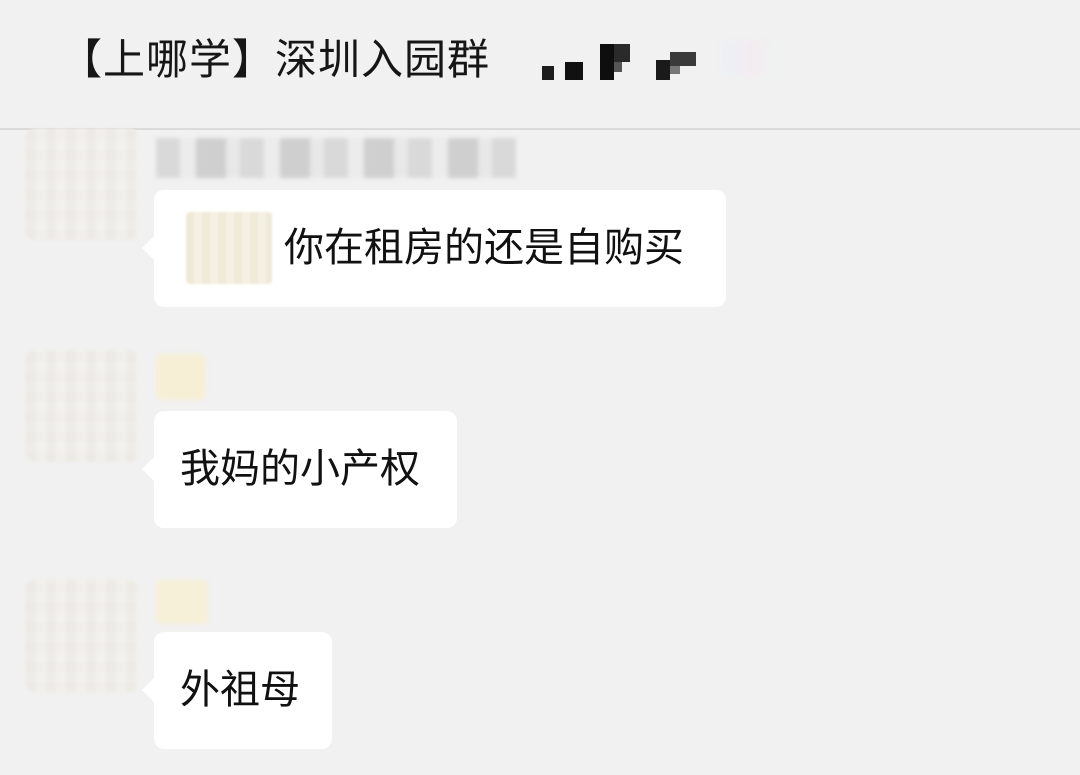 This screenshot has height=775, width=1080. What do you see at coordinates (229, 248) in the screenshot?
I see `mention-avatar` at bounding box center [229, 248].